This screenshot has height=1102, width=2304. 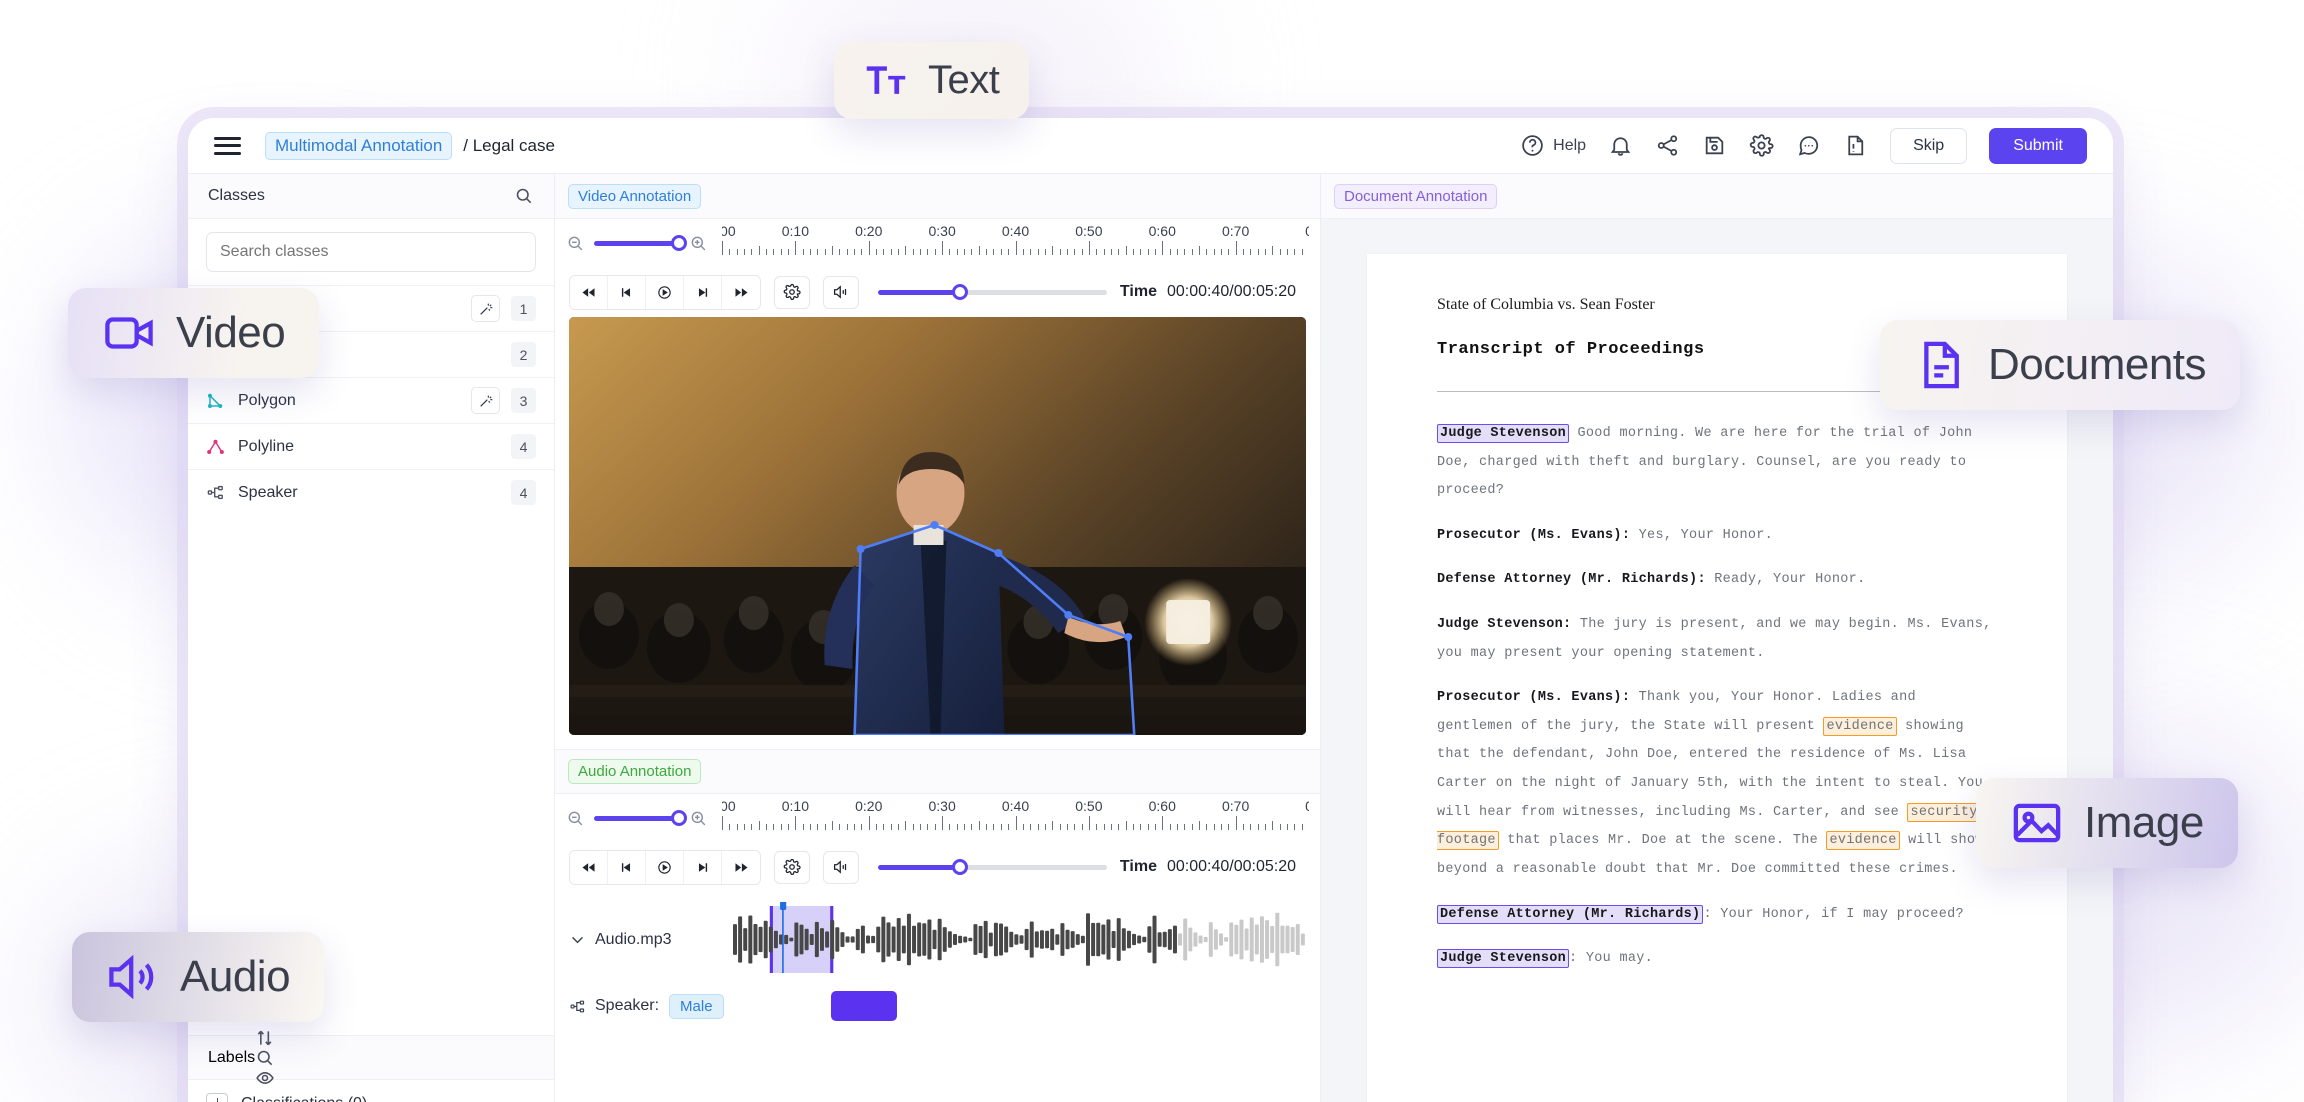 I want to click on chevron-down-icon, so click(x=577, y=939).